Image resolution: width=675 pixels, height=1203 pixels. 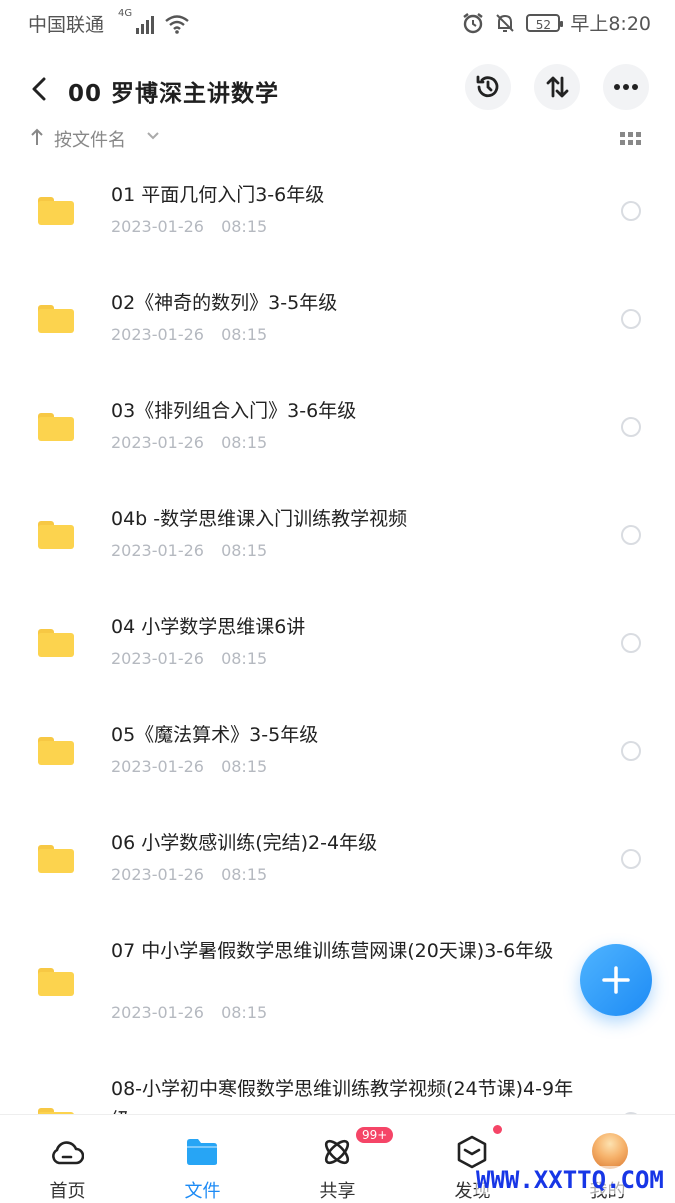 I want to click on chevron-down-icon, so click(x=153, y=136).